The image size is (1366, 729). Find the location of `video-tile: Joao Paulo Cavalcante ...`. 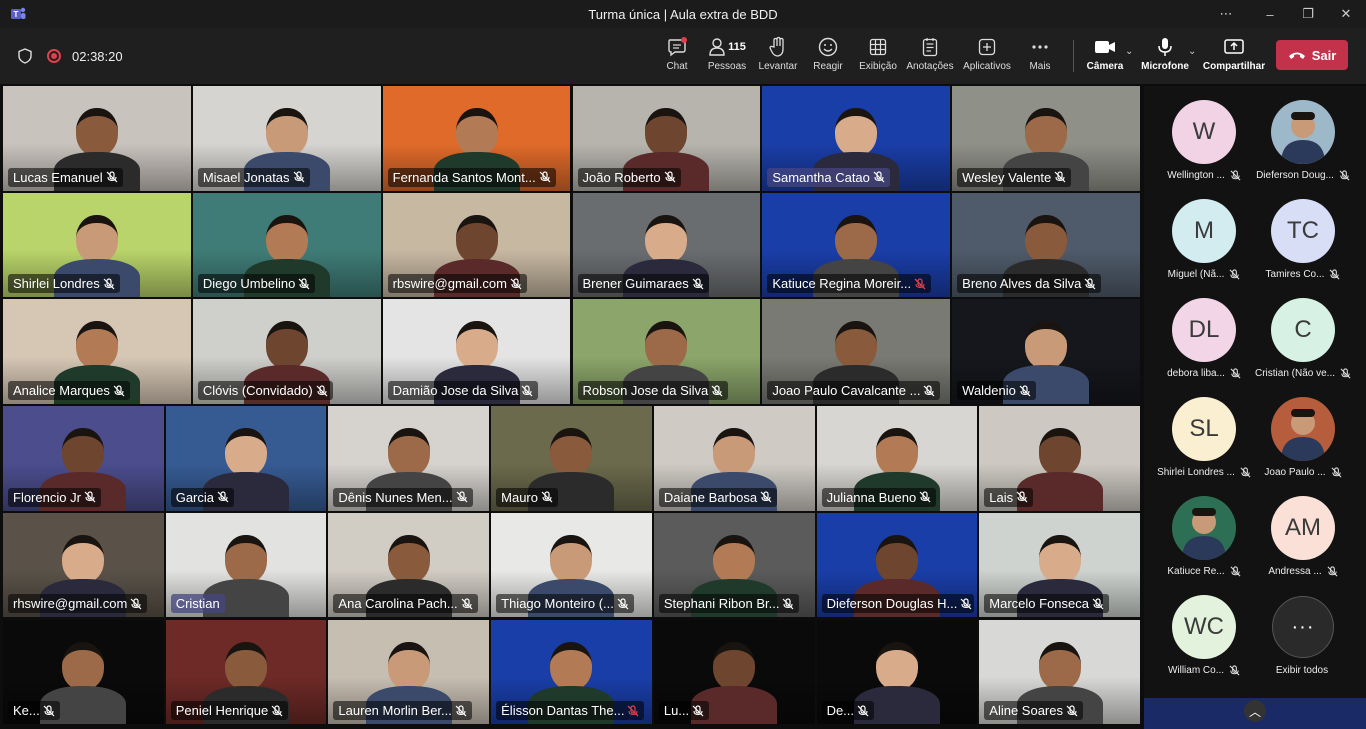

video-tile: Joao Paulo Cavalcante ... is located at coordinates (856, 352).